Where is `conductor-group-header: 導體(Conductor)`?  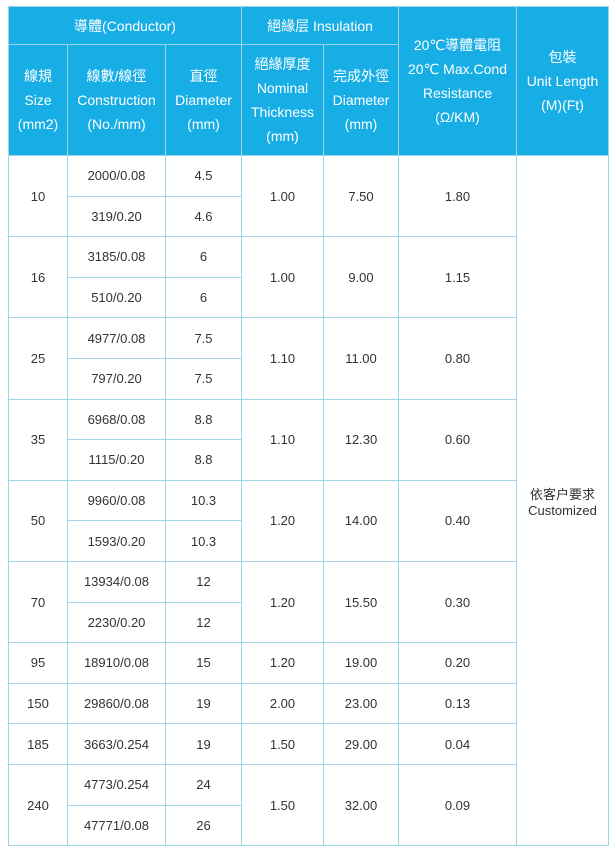 conductor-group-header: 導體(Conductor) is located at coordinates (125, 25).